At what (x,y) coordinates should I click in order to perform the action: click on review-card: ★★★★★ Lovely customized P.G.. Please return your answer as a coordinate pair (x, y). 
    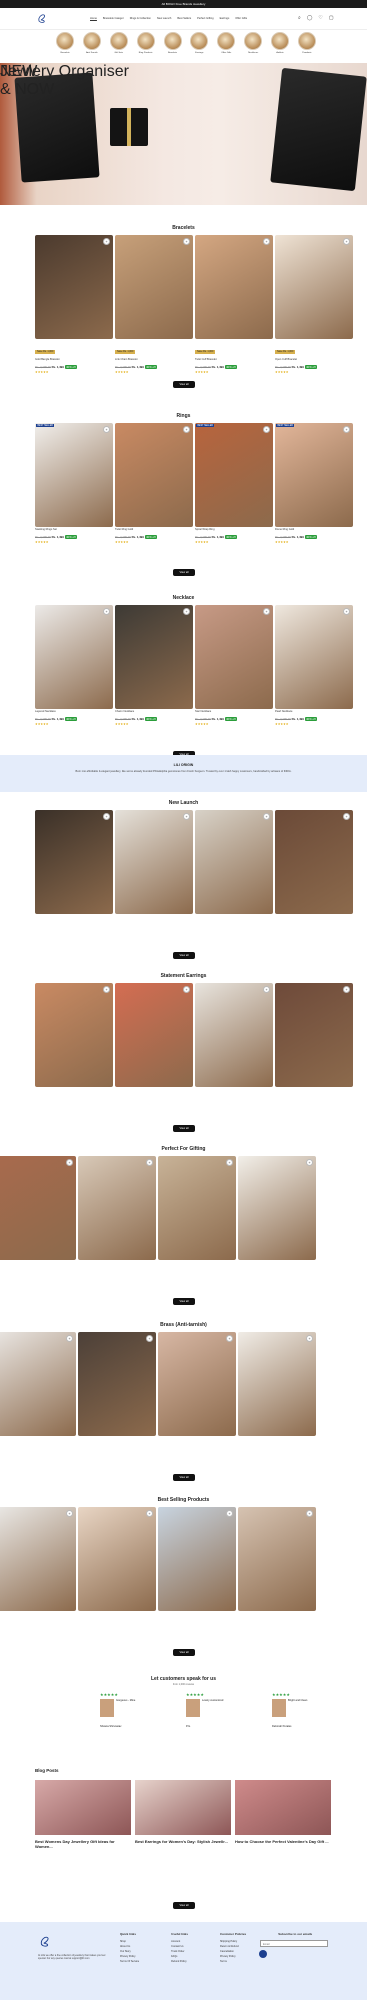
    Looking at the image, I should click on (220, 1719).